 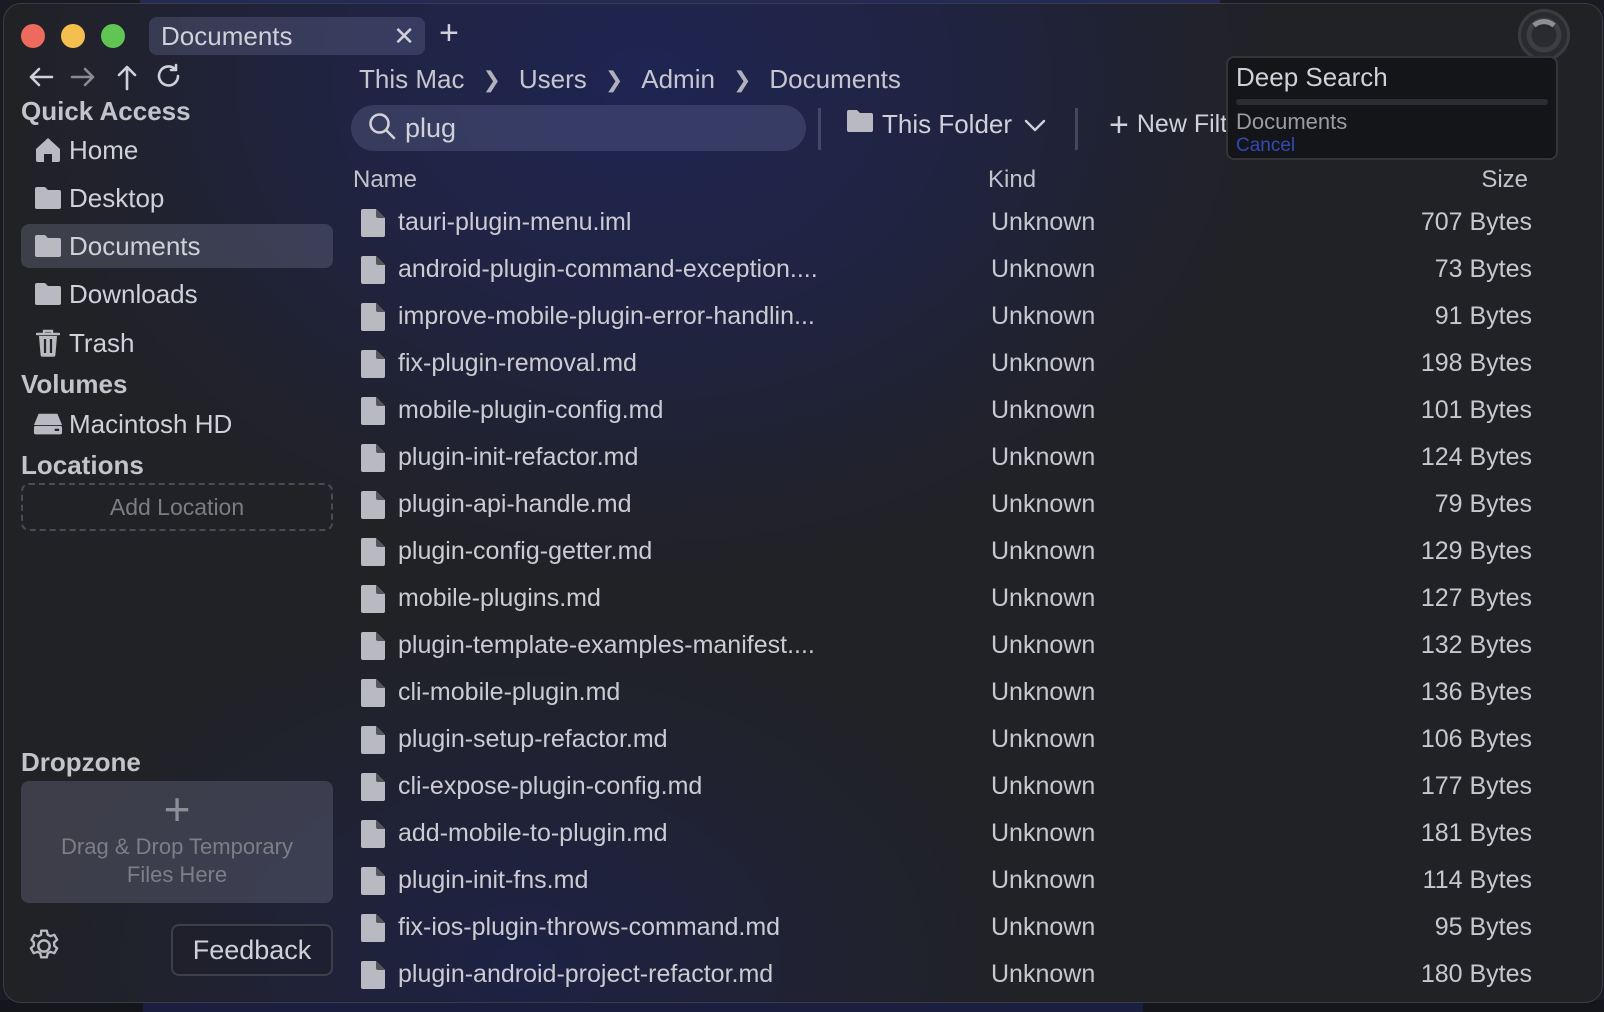 I want to click on sidebar-item-label: Home, so click(x=104, y=149).